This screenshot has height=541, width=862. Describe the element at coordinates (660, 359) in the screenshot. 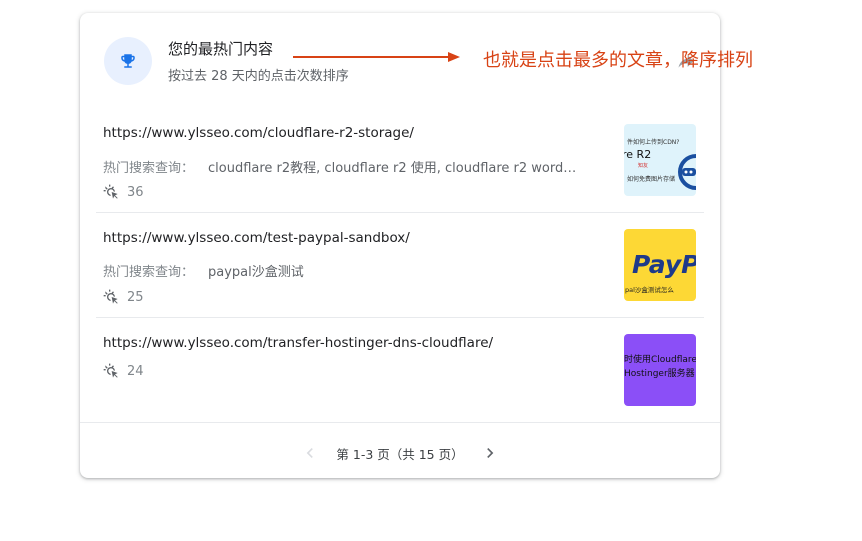

I see `svg-text: 时使用Cloudflare` at that location.